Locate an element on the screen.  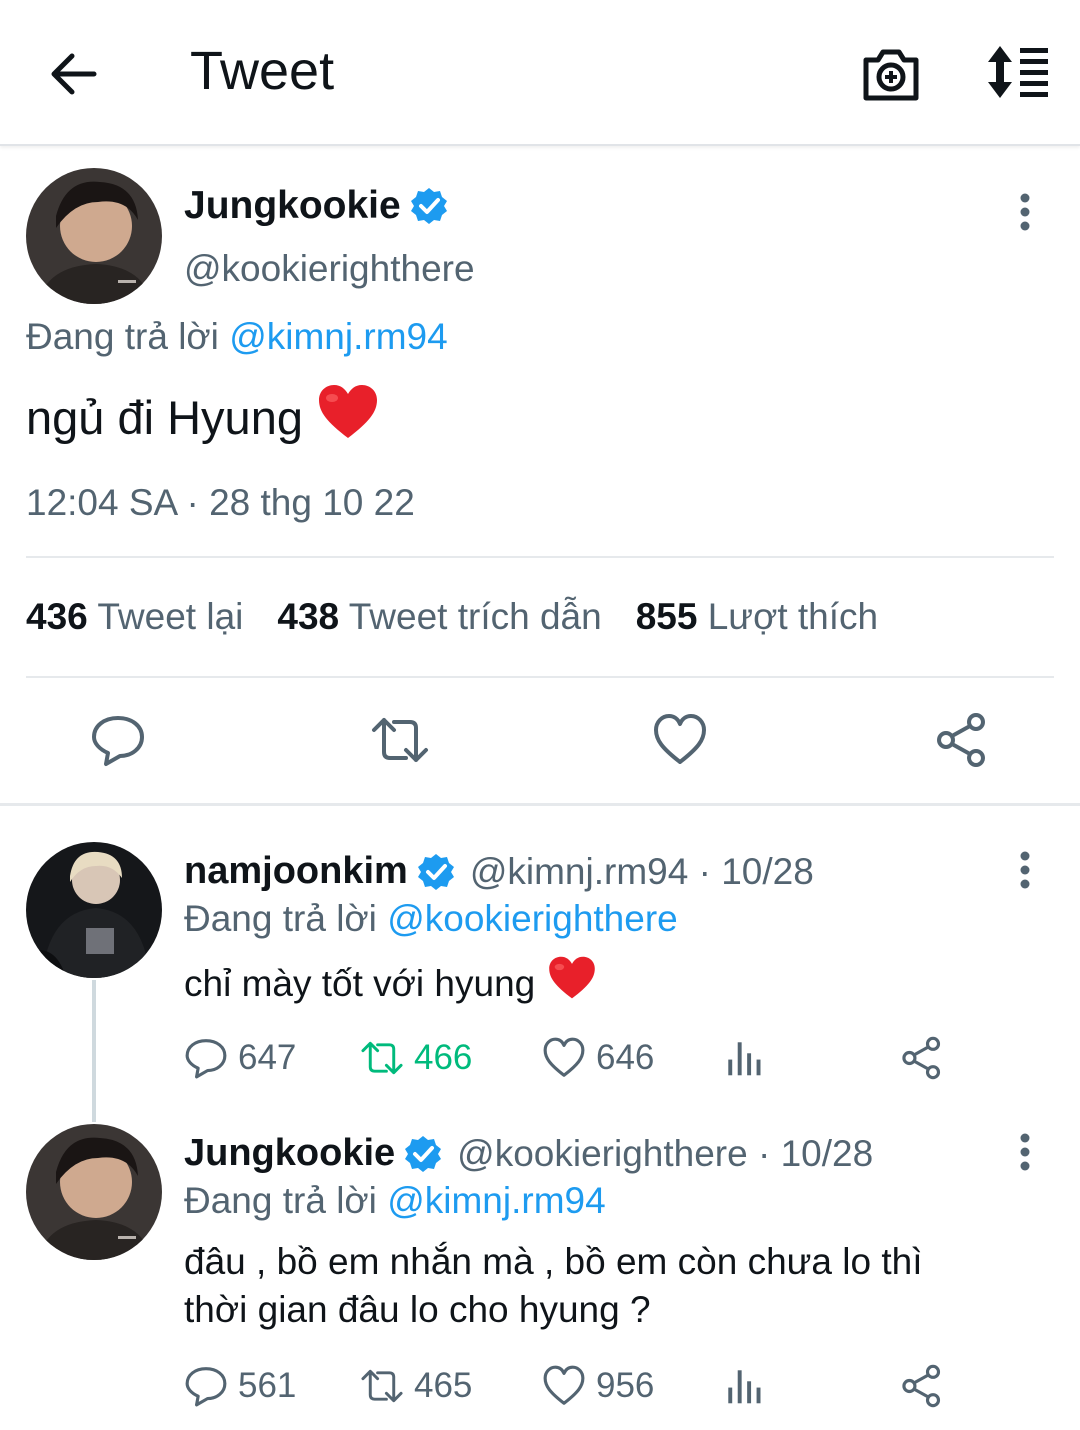
reply-button: 561 is located at coordinates (240, 1386).